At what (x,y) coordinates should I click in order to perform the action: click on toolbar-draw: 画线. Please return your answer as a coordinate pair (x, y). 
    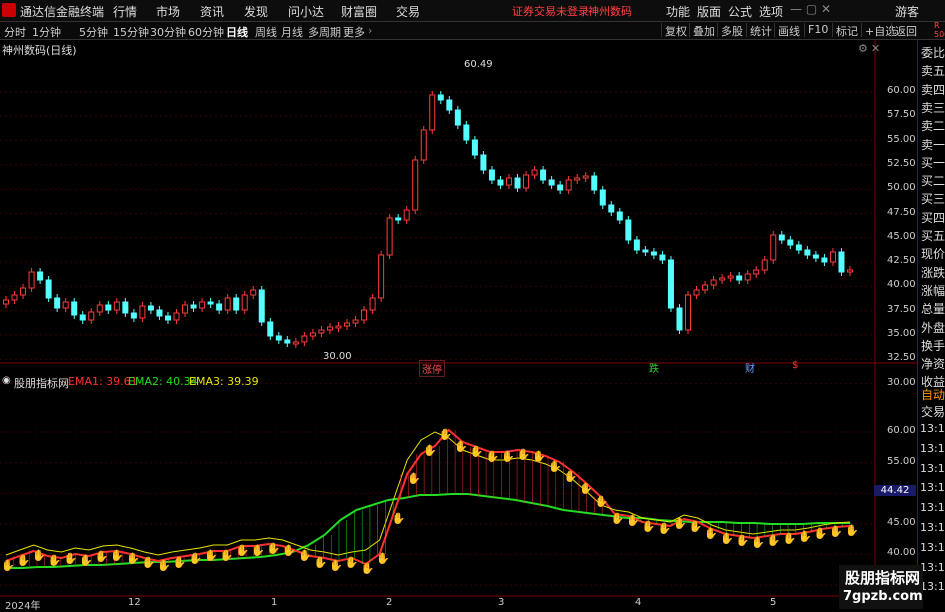
    Looking at the image, I should click on (788, 30).